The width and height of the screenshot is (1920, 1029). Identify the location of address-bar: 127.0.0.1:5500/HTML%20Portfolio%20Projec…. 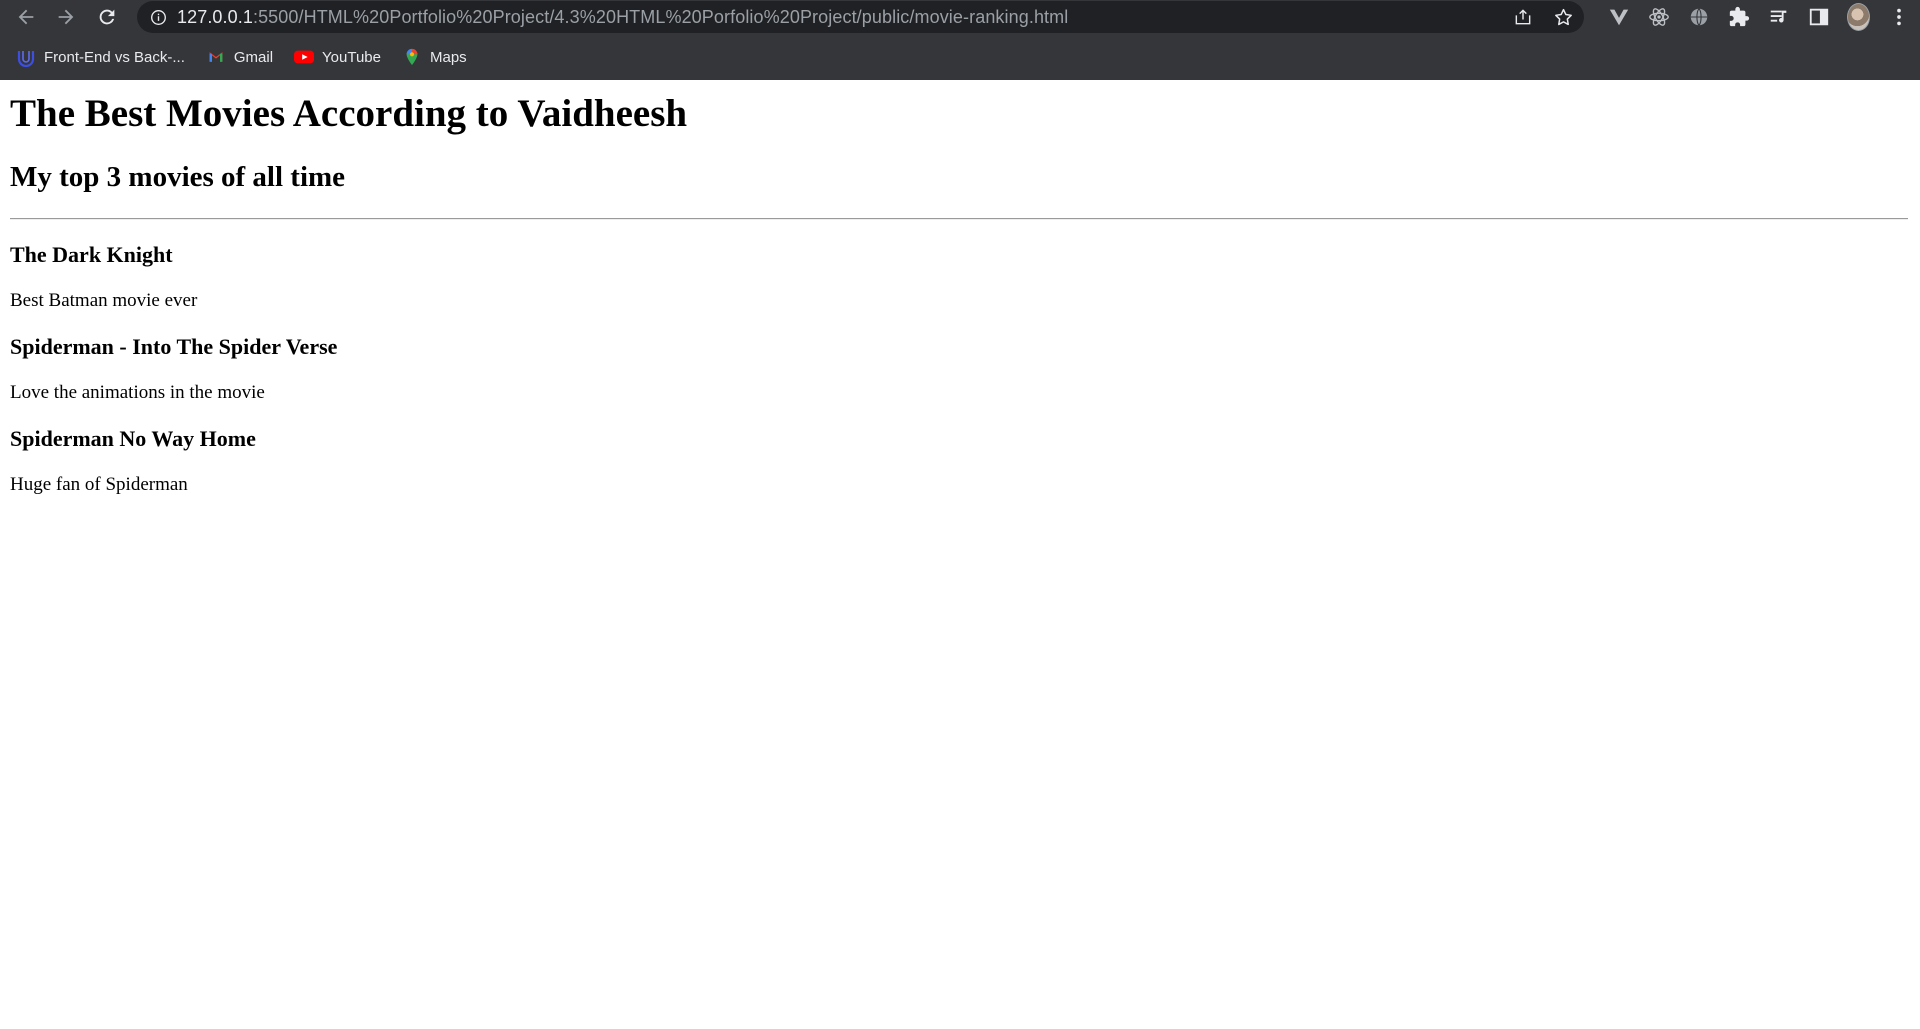
(860, 17).